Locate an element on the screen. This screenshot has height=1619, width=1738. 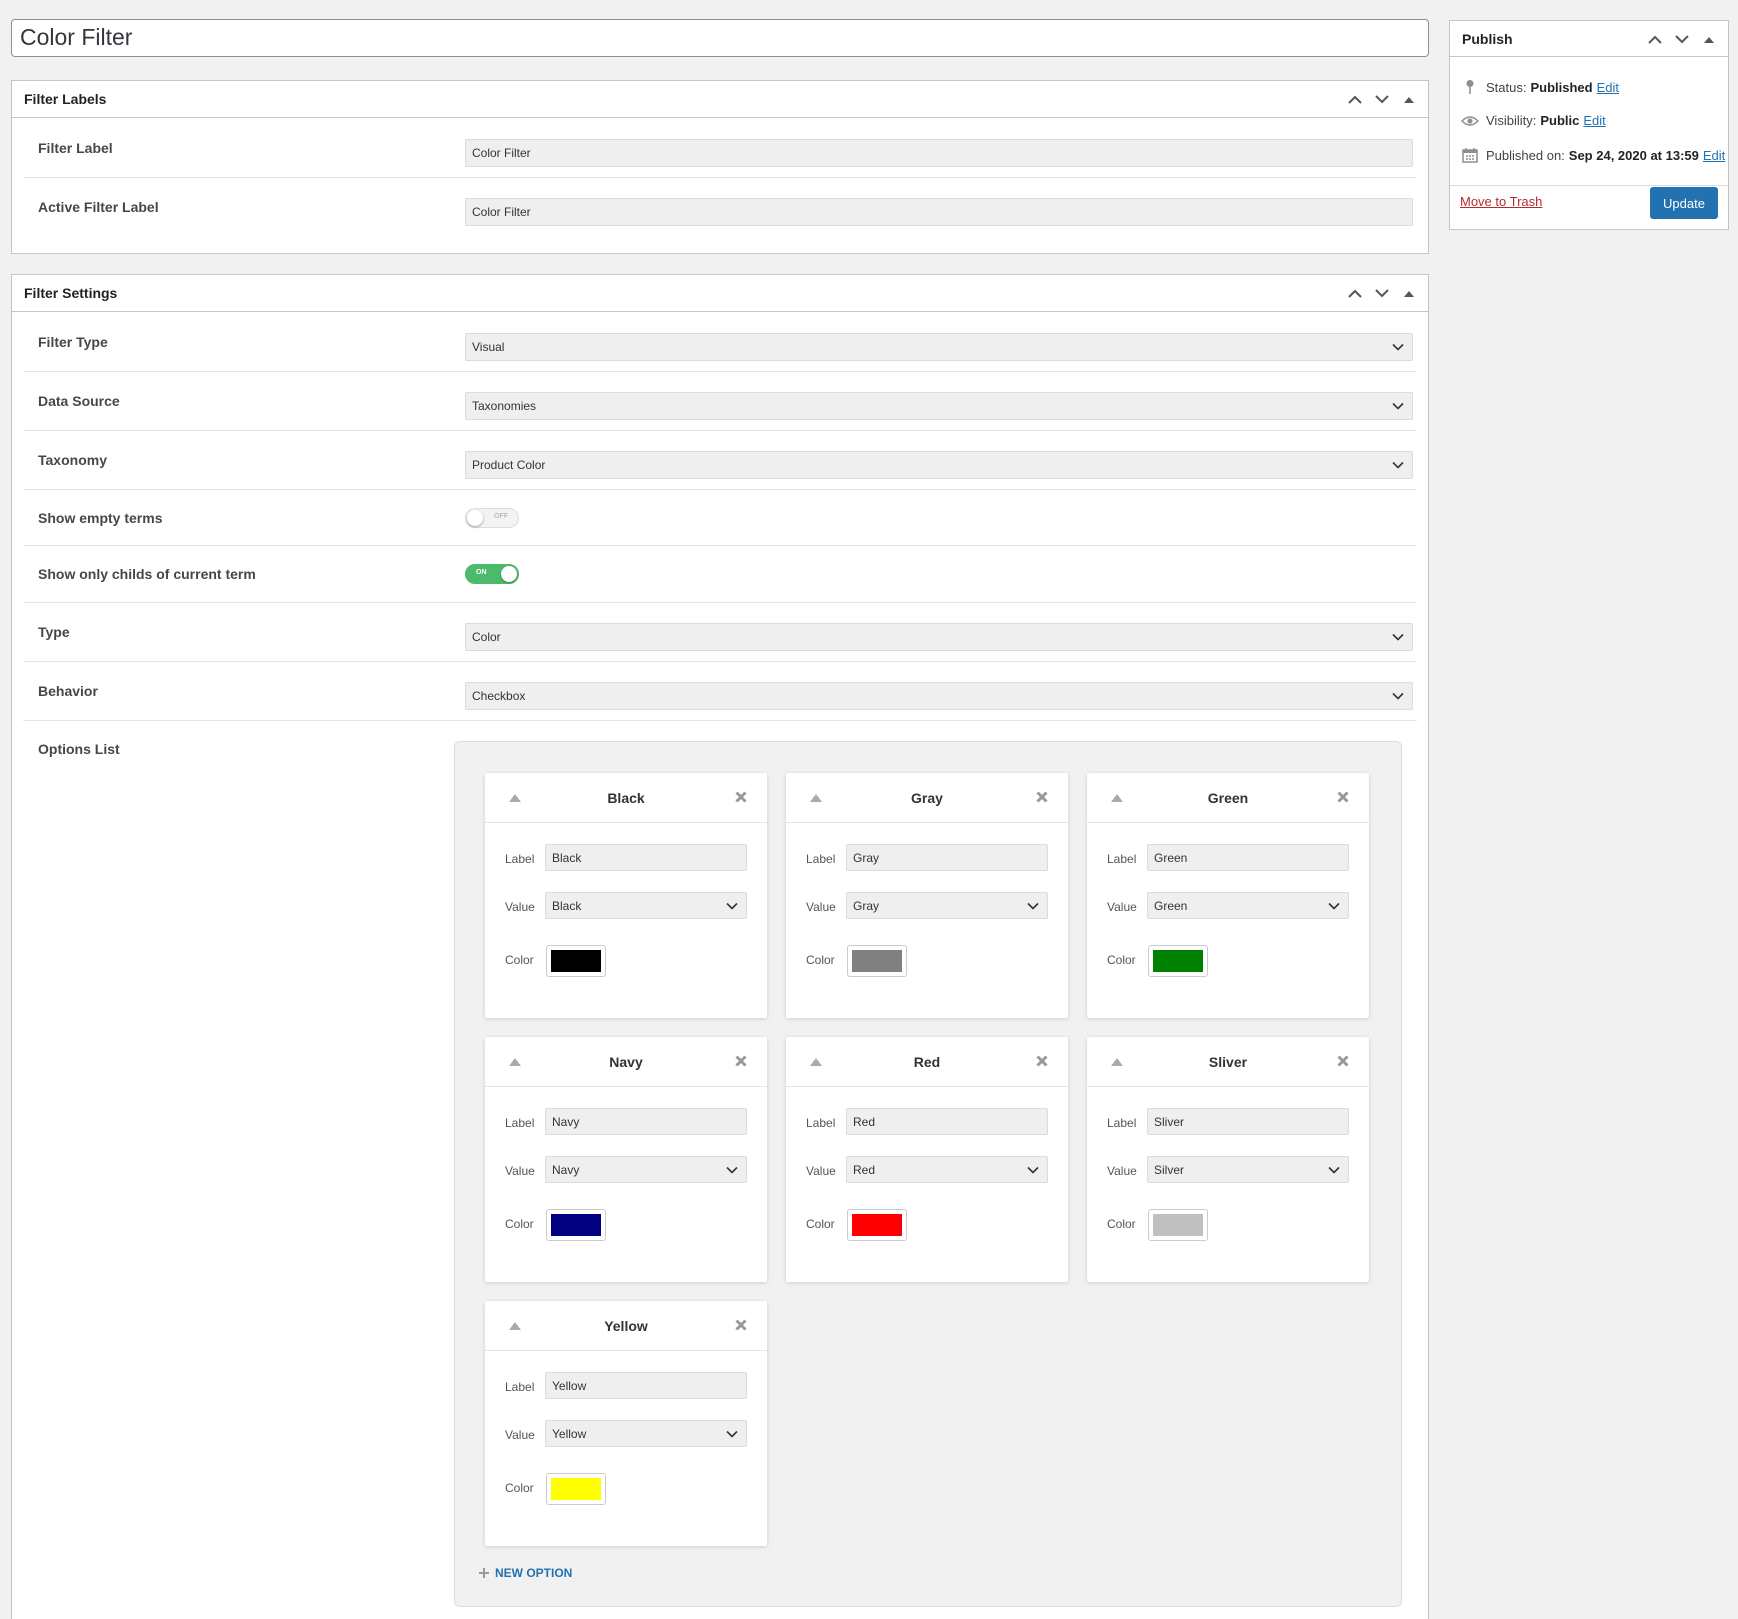
option-title: Navy is located at coordinates (626, 1062).